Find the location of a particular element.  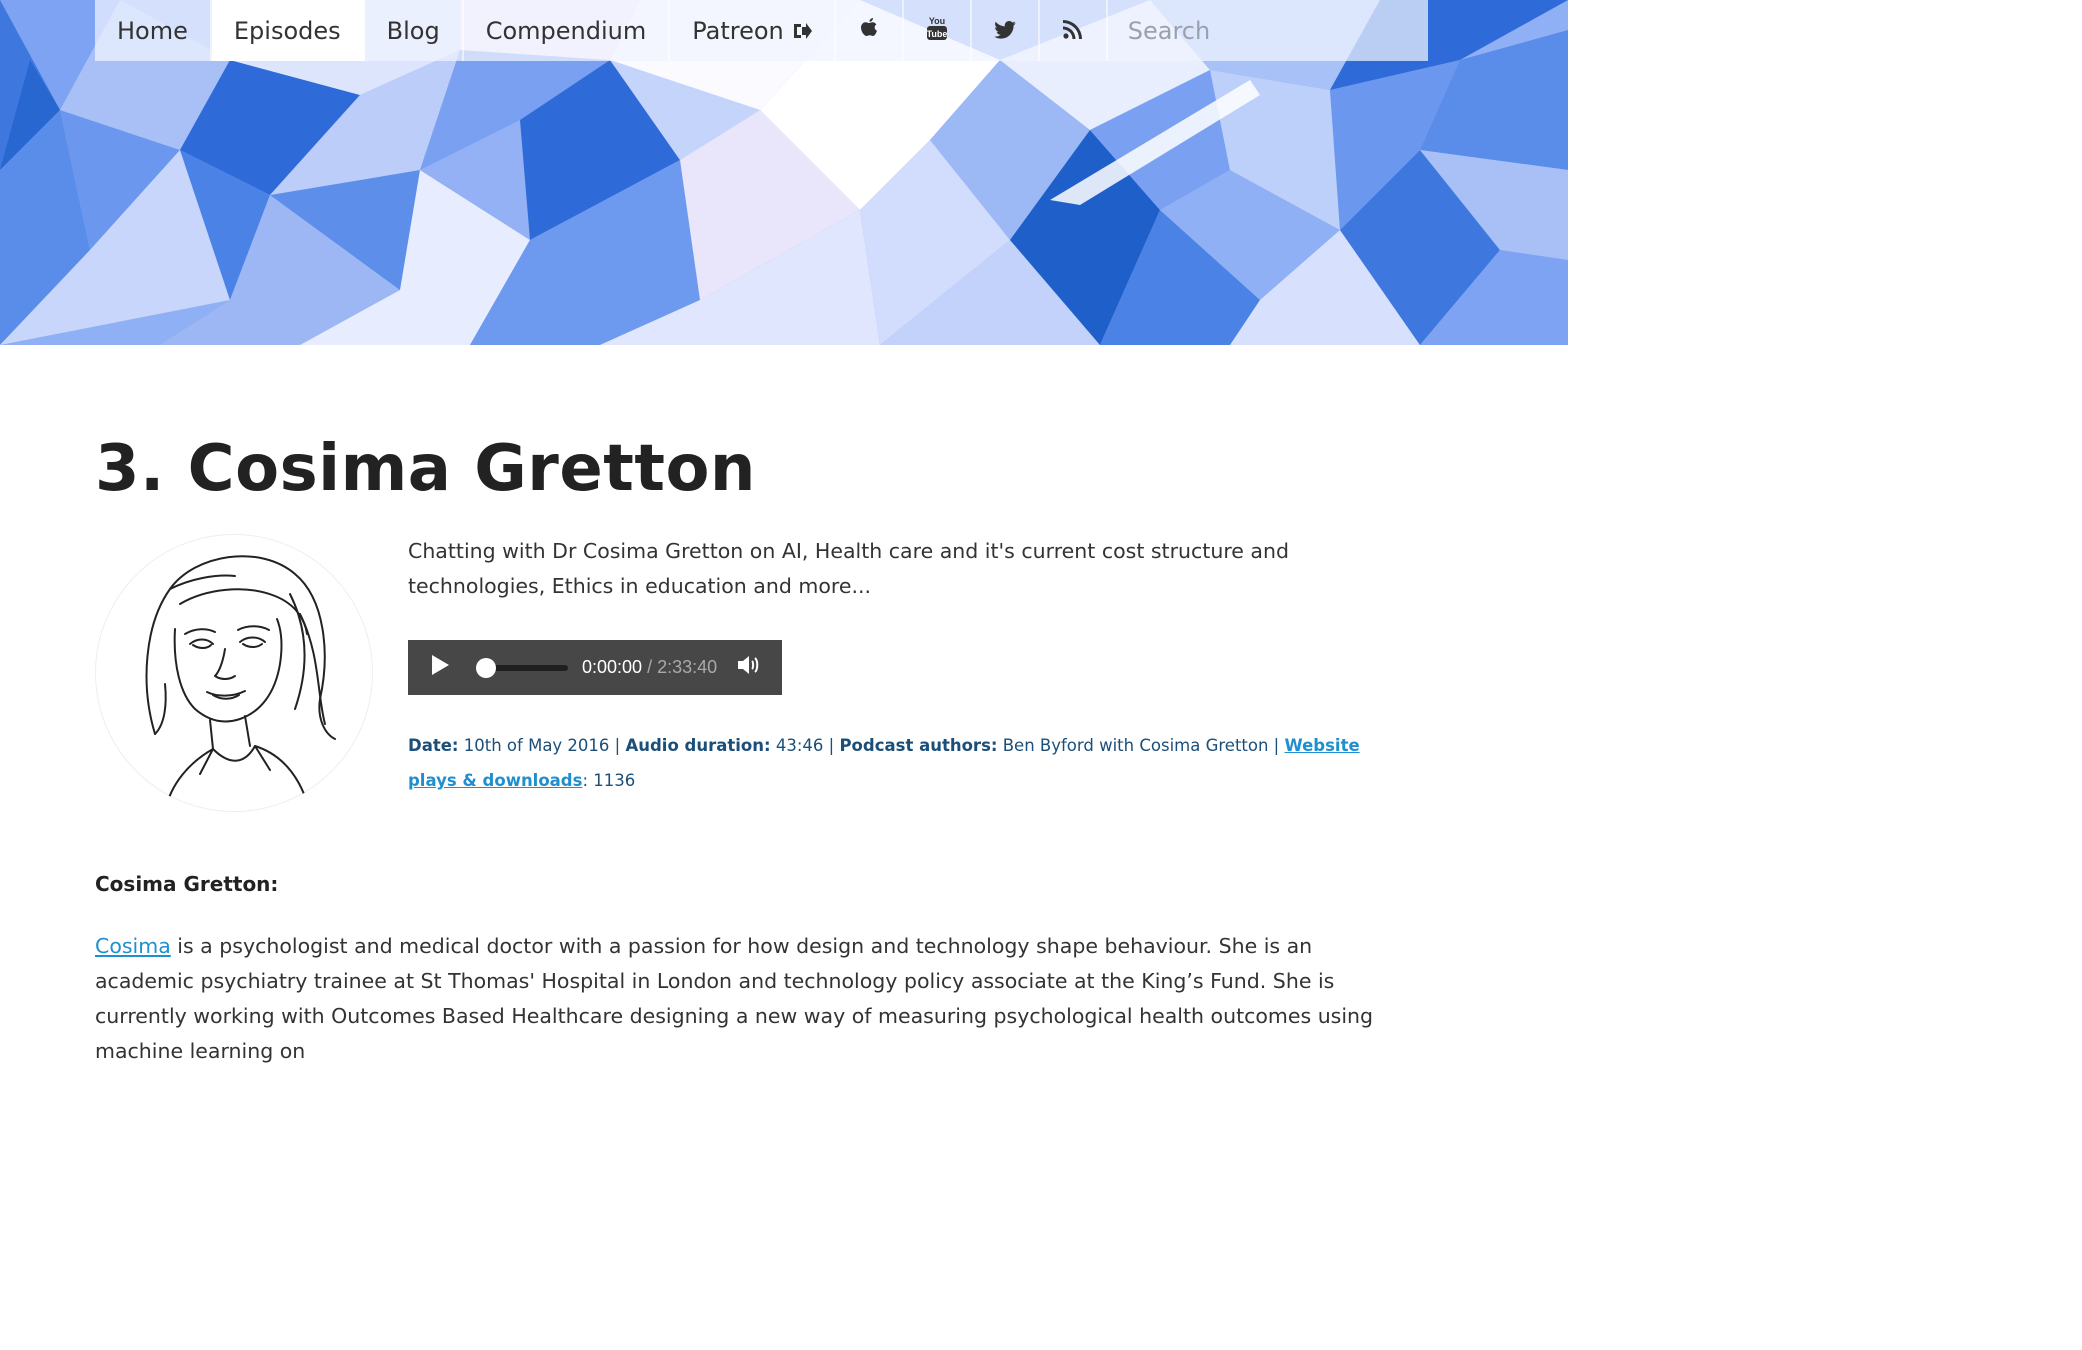

twitter-icon is located at coordinates (1004, 31).